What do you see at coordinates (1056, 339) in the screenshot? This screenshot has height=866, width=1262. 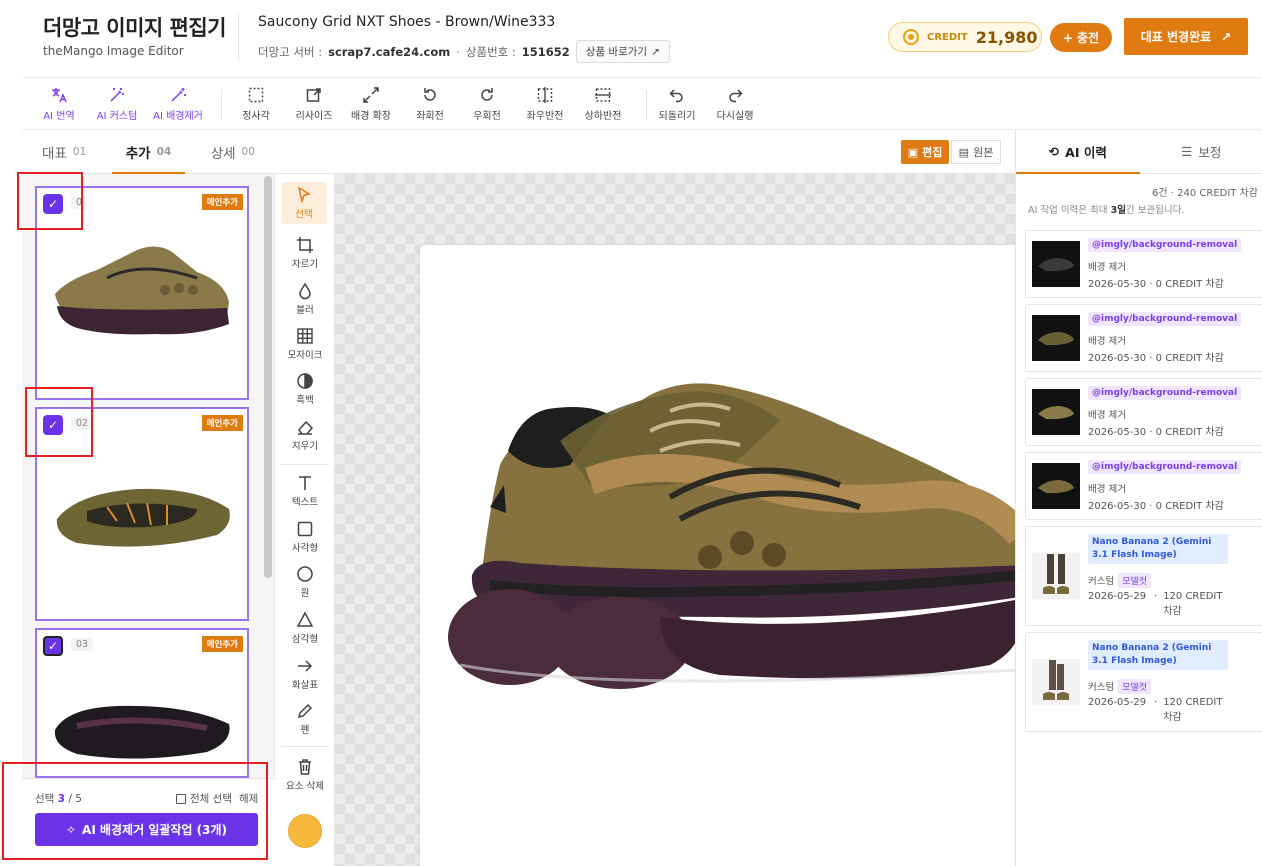 I see `shoe-thumbnail-image` at bounding box center [1056, 339].